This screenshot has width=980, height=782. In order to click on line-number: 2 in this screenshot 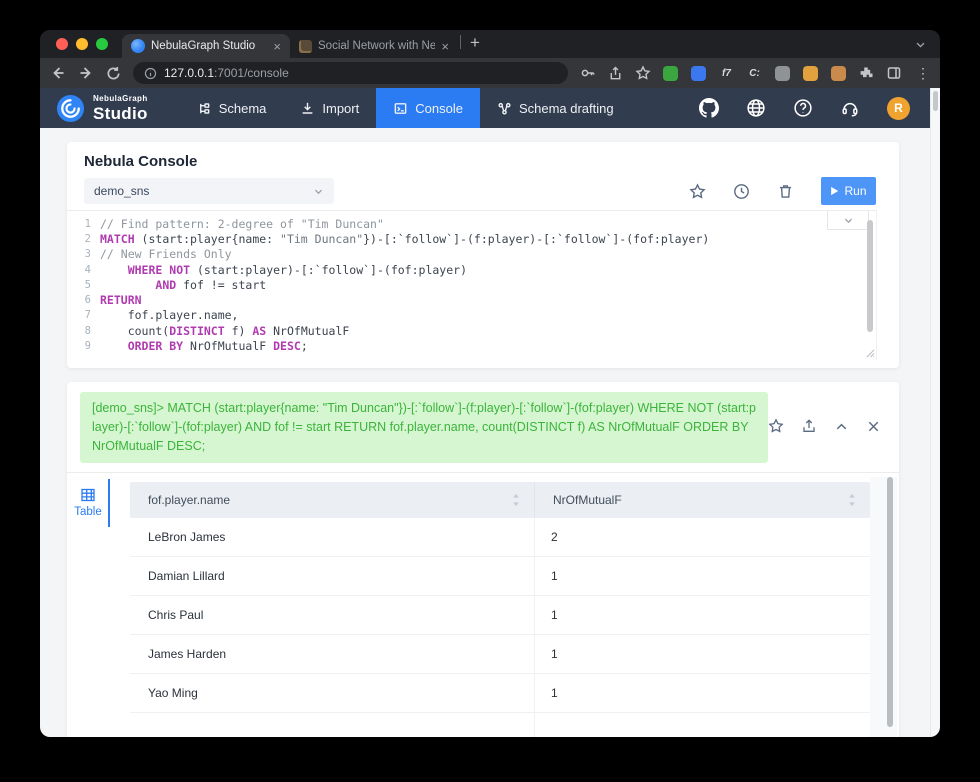, I will do `click(87, 238)`.